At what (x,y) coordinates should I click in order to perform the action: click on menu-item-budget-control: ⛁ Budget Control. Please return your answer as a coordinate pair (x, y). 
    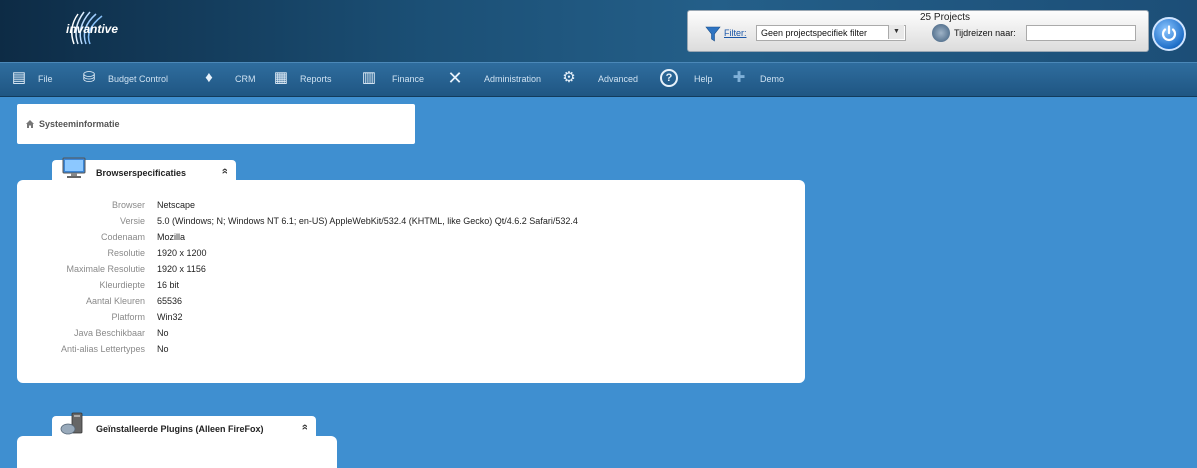
    Looking at the image, I should click on (133, 79).